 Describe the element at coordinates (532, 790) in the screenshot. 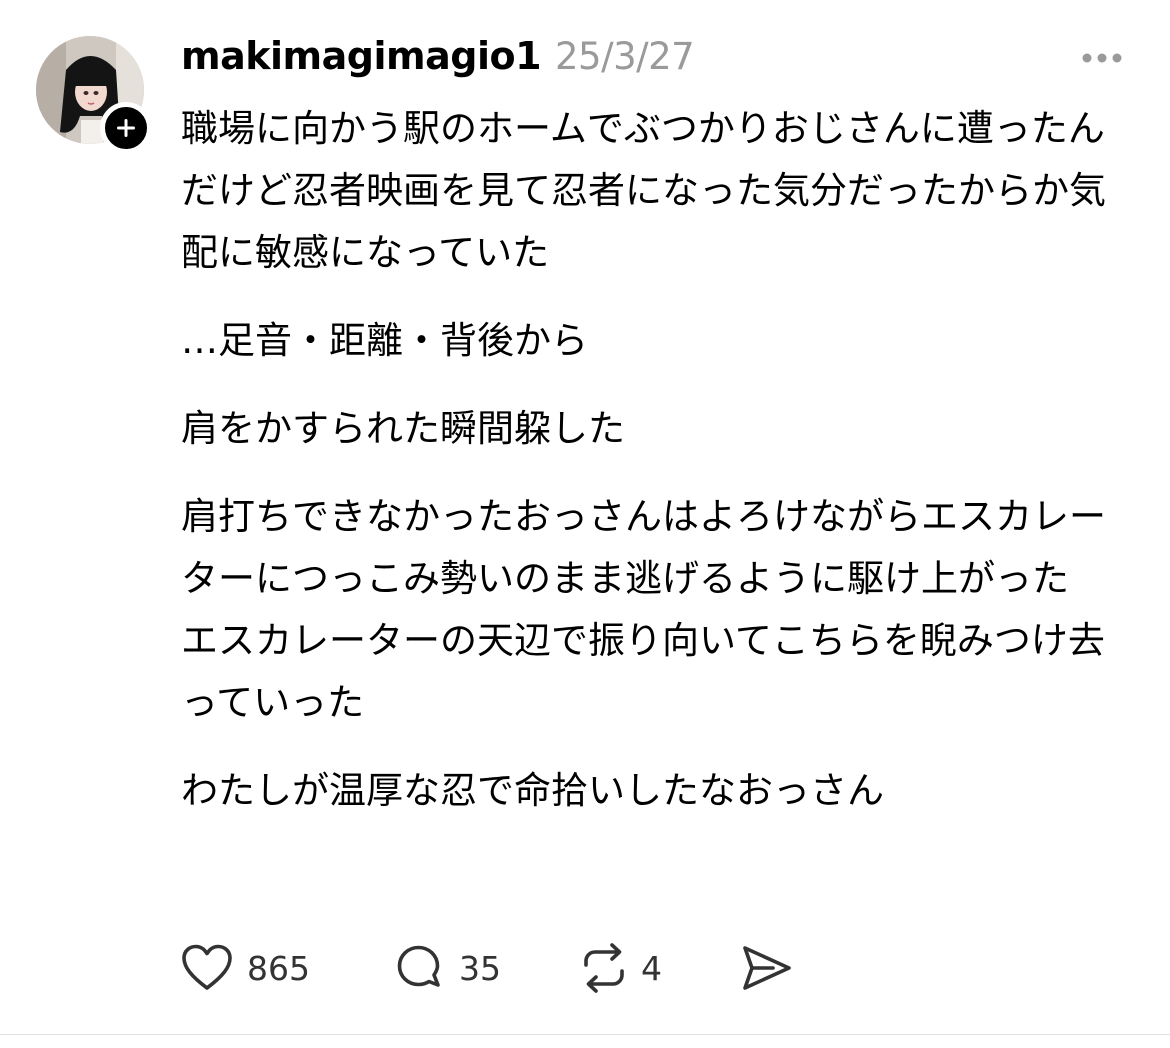

I see `post-paragraph: わたしが温厚な忍で命拾いしたなおっさん` at that location.